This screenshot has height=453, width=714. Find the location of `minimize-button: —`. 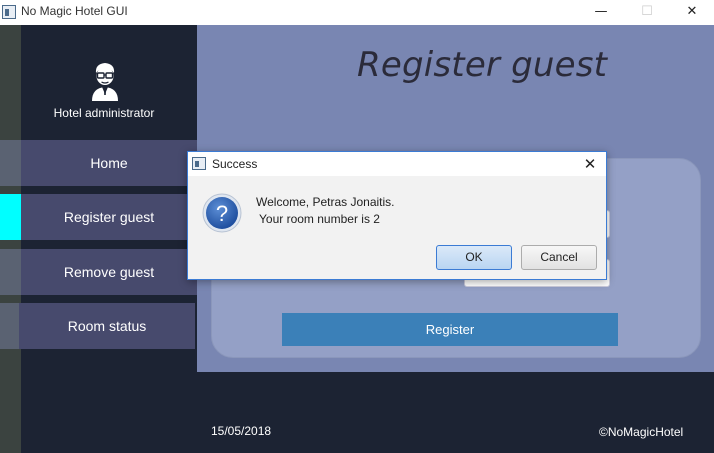

minimize-button: — is located at coordinates (601, 12).